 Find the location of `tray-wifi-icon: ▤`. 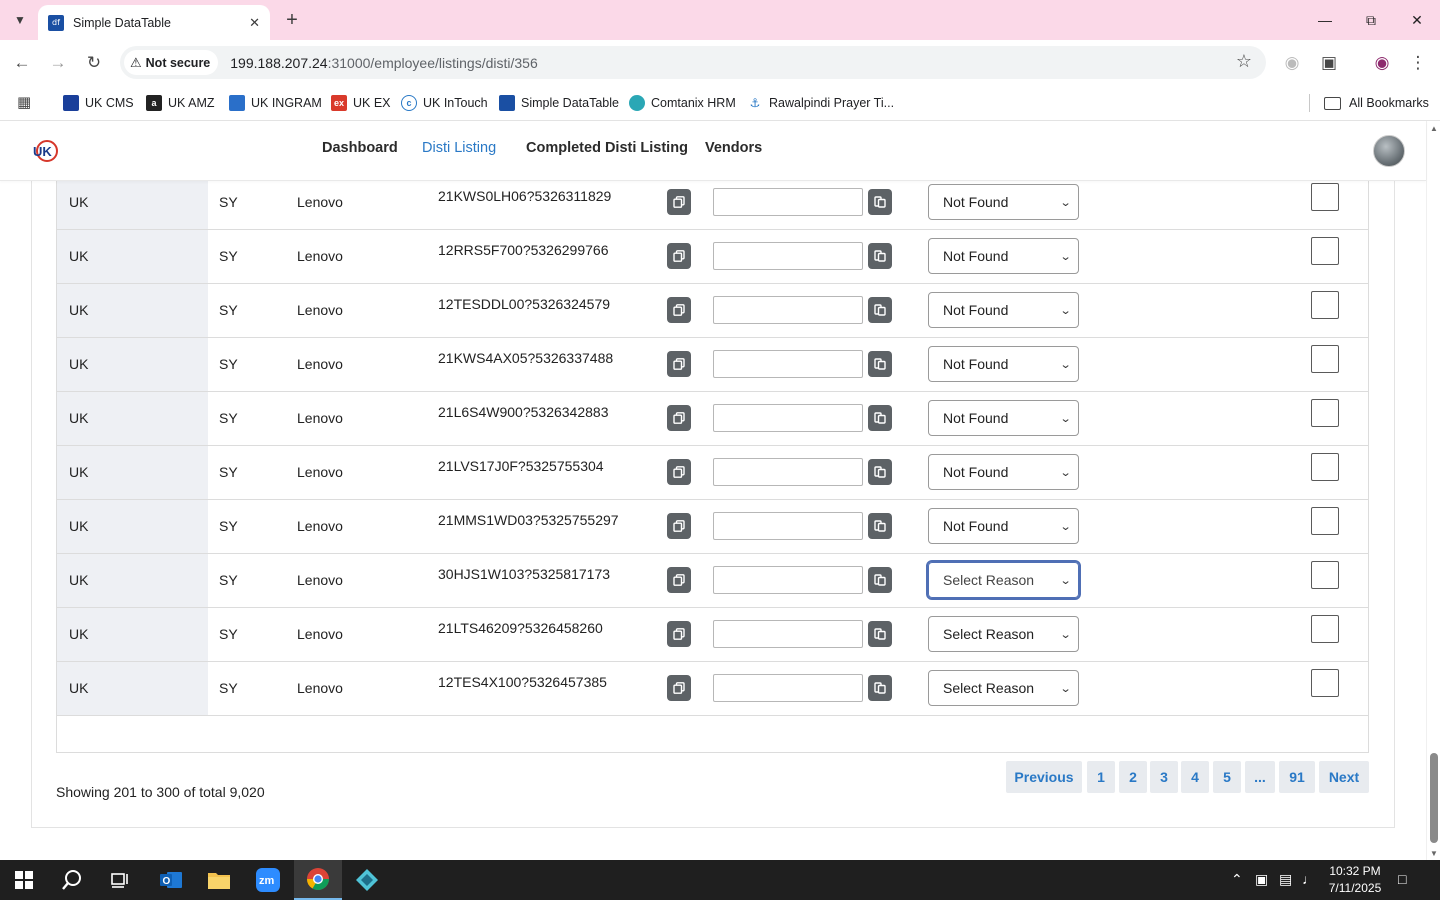

tray-wifi-icon: ▤ is located at coordinates (1285, 879).